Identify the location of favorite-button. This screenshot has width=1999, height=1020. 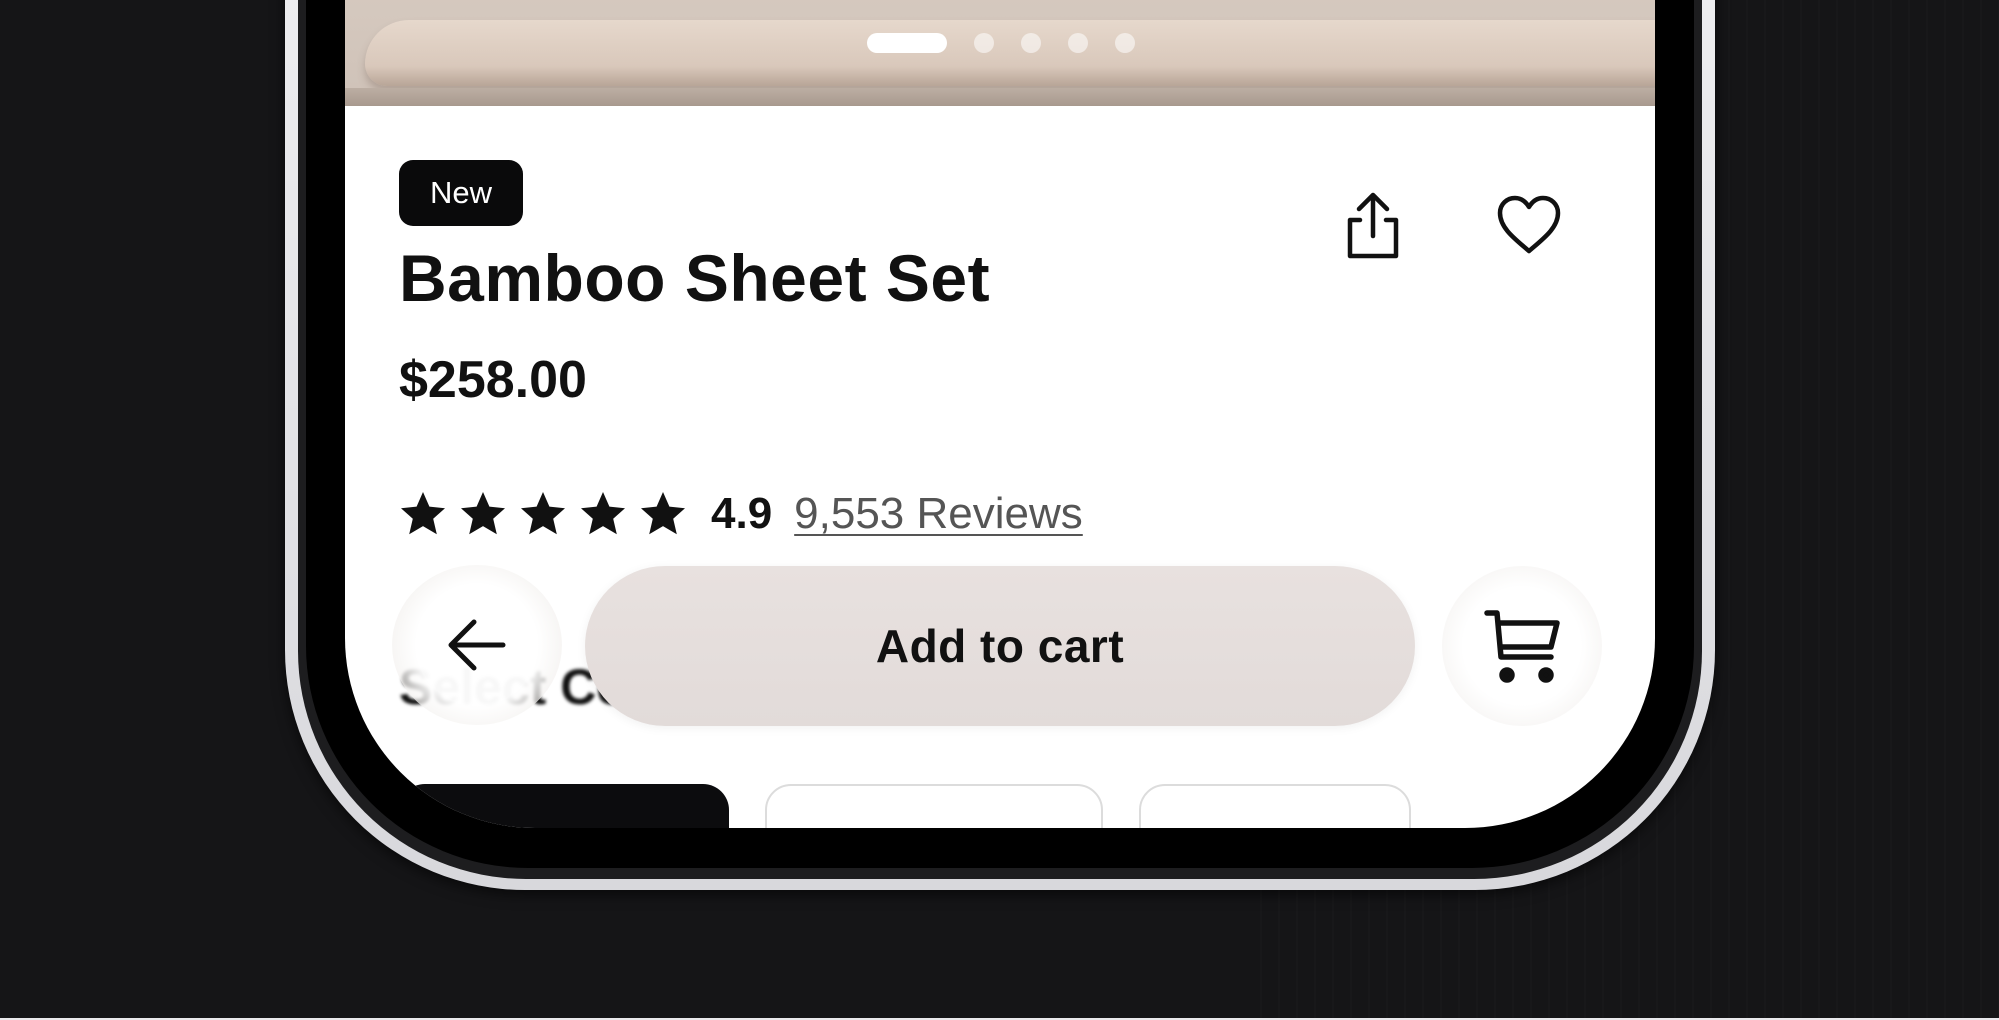
(1529, 225).